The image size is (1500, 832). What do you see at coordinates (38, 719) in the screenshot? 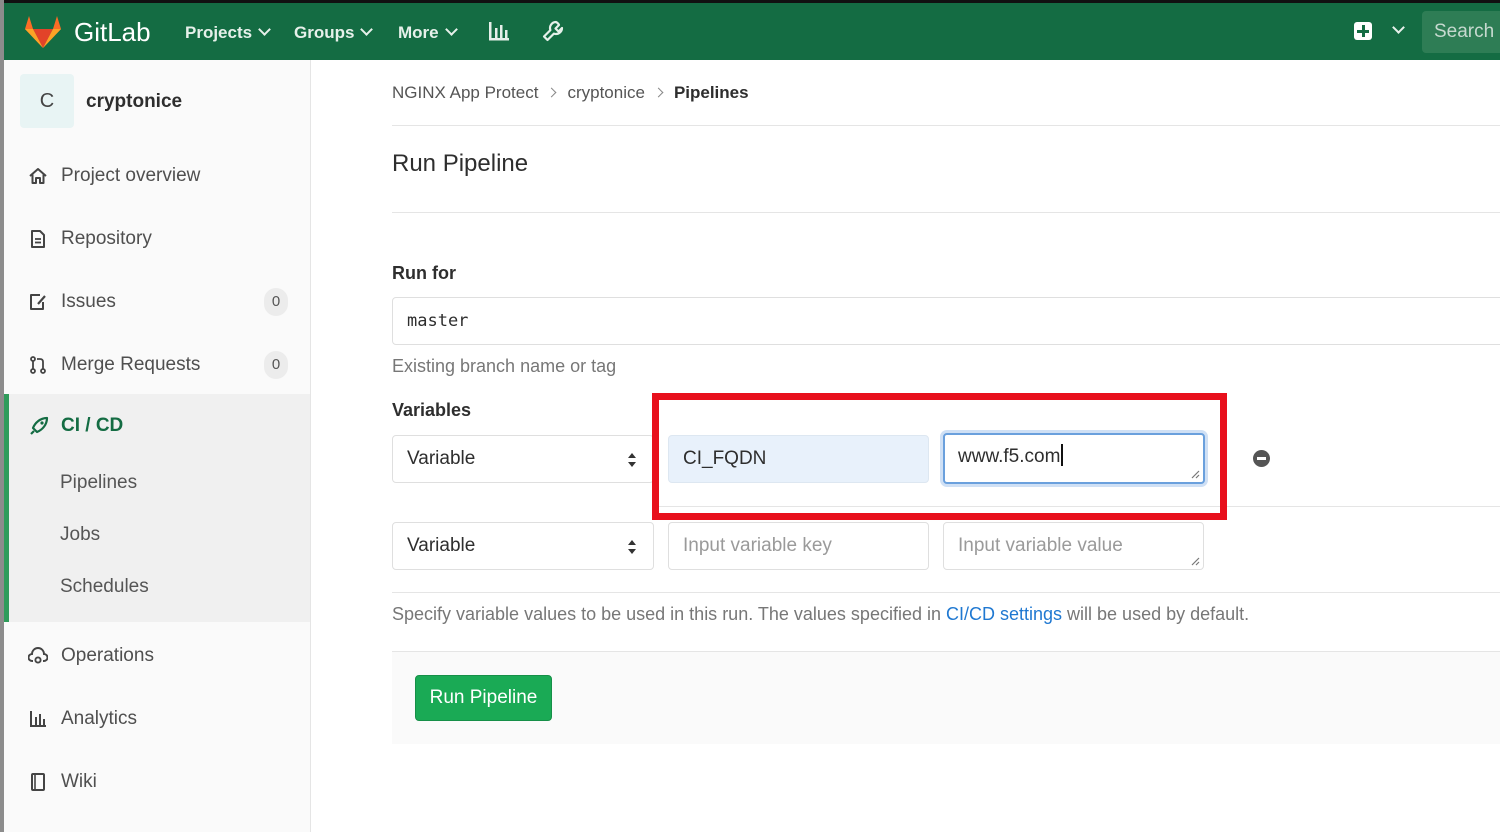
I see `analytics-chart-icon` at bounding box center [38, 719].